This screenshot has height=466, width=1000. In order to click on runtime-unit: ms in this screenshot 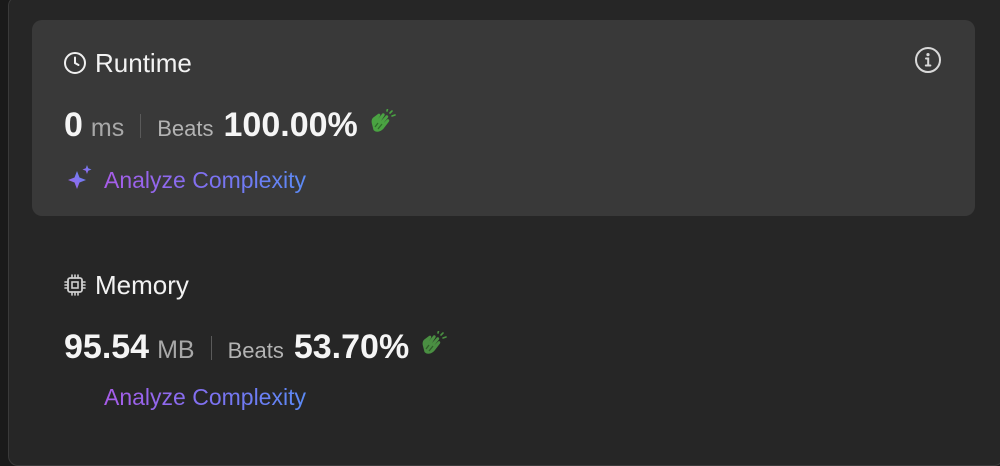, I will do `click(107, 128)`.